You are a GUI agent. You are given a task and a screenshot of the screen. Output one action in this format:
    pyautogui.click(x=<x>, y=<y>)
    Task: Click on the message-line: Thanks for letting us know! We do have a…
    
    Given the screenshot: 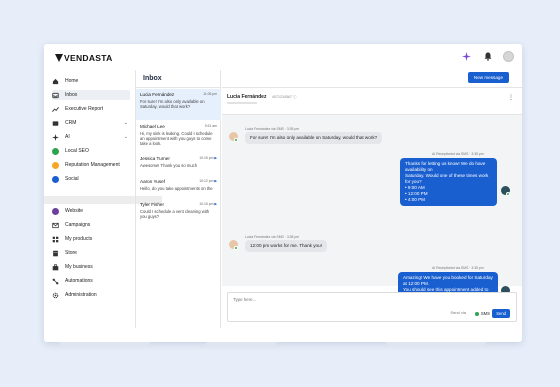 What is the action you would take?
    pyautogui.click(x=445, y=166)
    